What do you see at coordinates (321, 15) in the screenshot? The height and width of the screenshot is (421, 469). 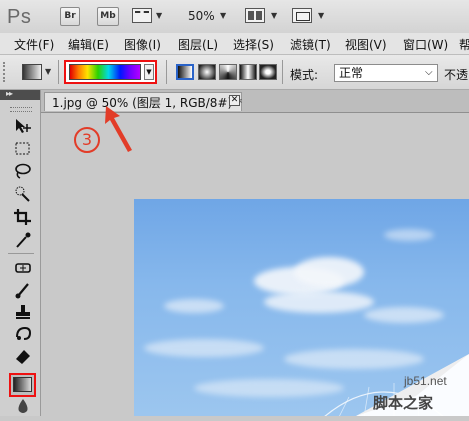 I see `screen-mode-chevron-icon: ▼` at bounding box center [321, 15].